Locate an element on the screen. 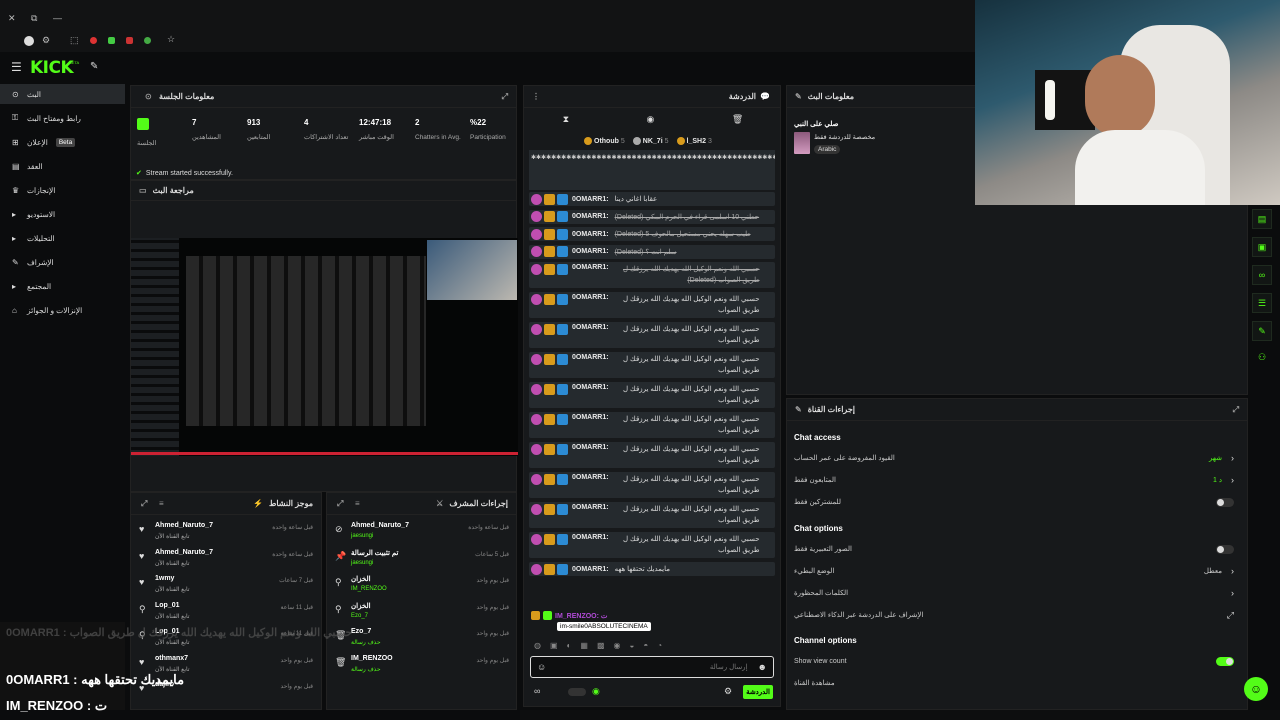 Image resolution: width=1280 pixels, height=720 pixels. minimize-window-icon: — is located at coordinates (57, 18).